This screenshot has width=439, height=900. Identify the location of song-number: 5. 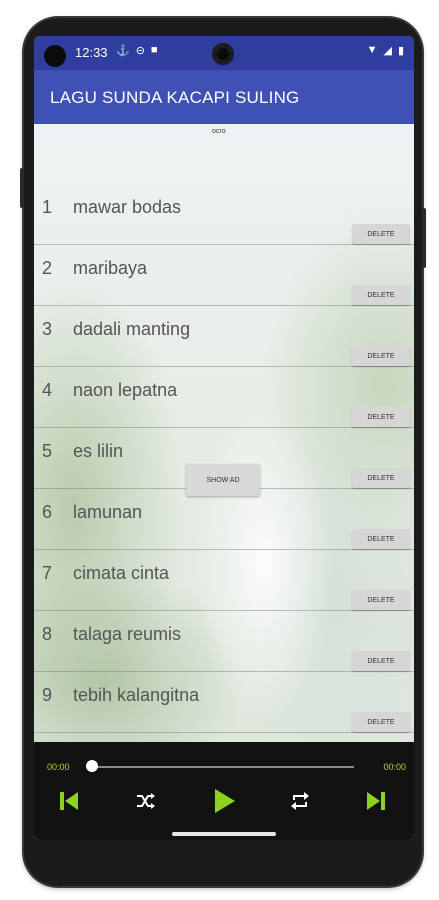
(47, 451).